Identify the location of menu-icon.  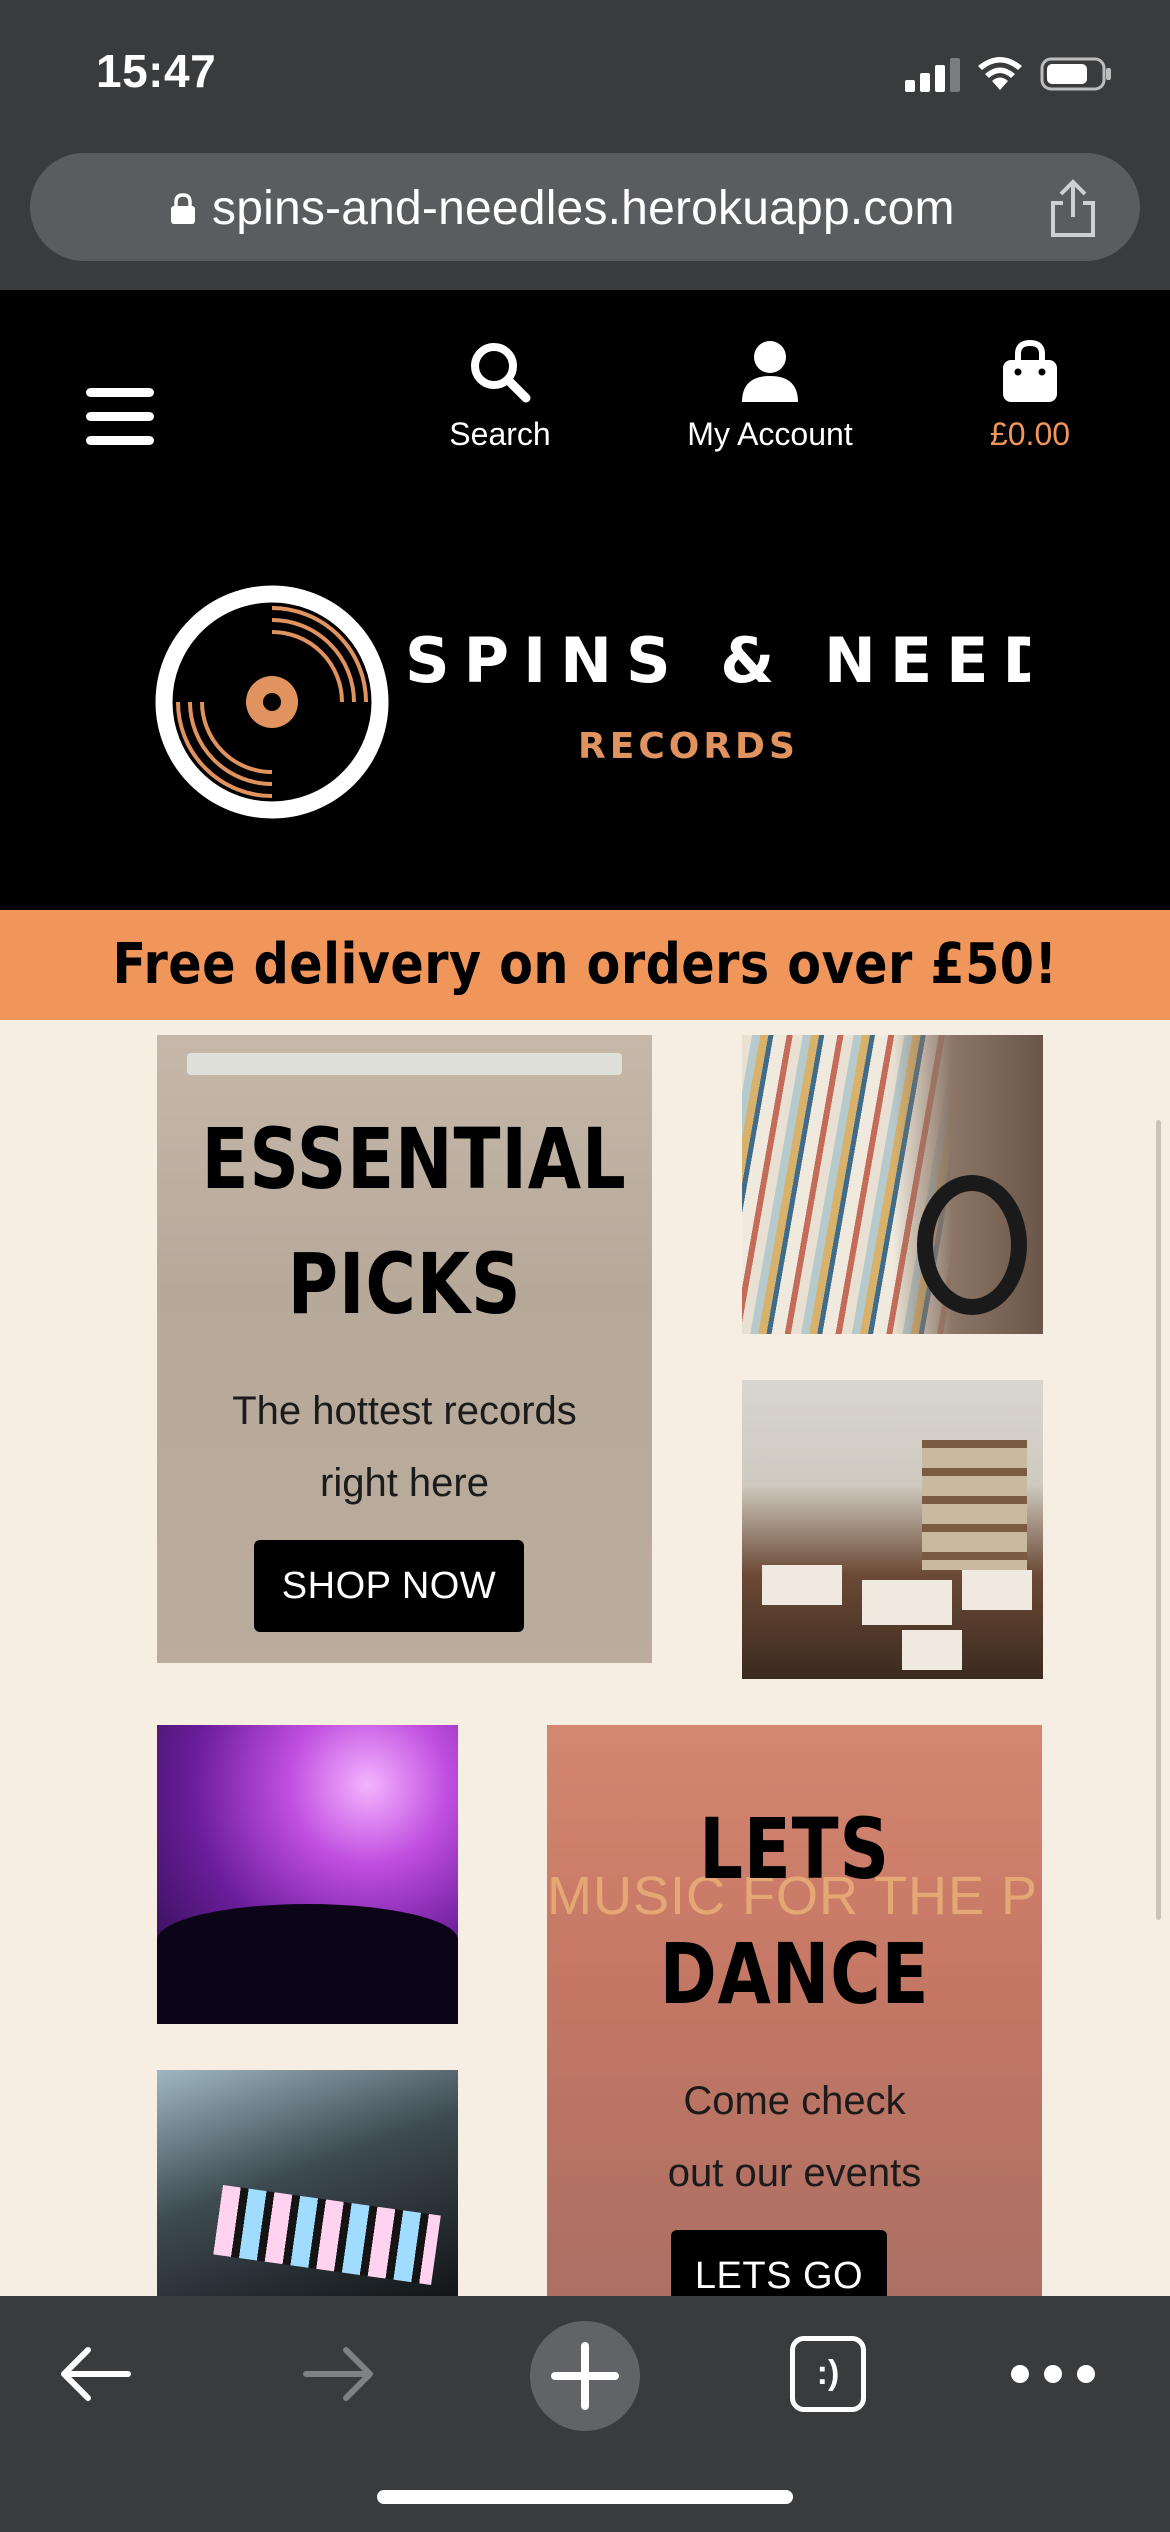
(120, 417).